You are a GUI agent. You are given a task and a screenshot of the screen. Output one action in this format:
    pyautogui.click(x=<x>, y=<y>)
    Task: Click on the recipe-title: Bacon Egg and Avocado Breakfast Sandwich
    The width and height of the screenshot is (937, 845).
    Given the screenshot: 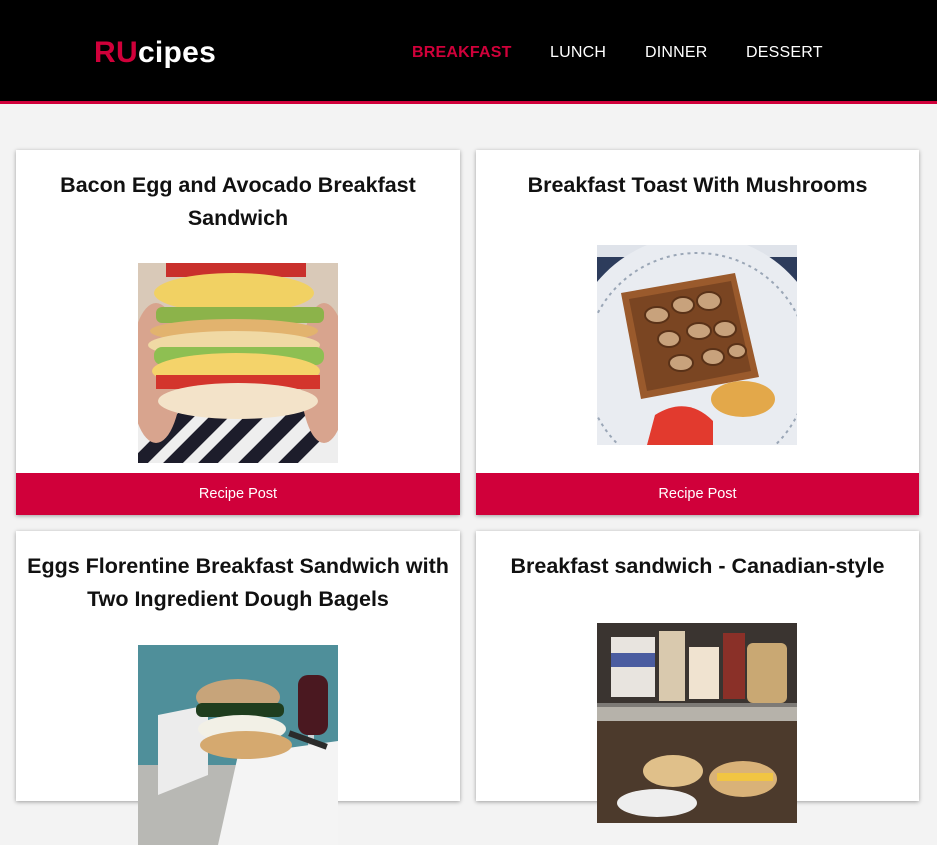 What is the action you would take?
    pyautogui.click(x=238, y=201)
    